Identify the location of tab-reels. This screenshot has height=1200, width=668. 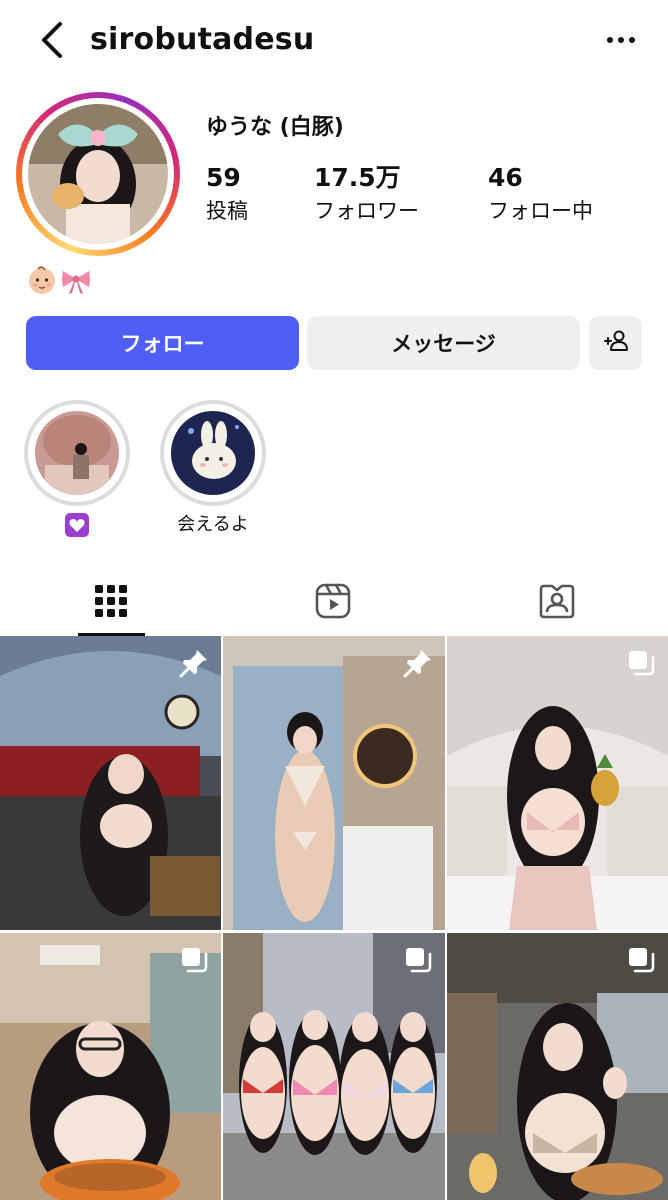
(333, 603).